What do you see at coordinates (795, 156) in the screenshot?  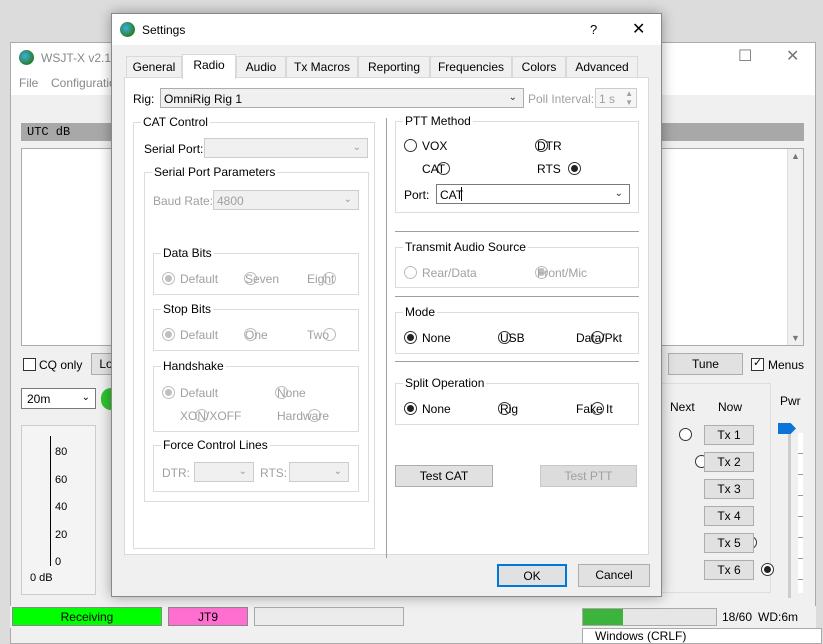 I see `scroll-up-icon: ▲` at bounding box center [795, 156].